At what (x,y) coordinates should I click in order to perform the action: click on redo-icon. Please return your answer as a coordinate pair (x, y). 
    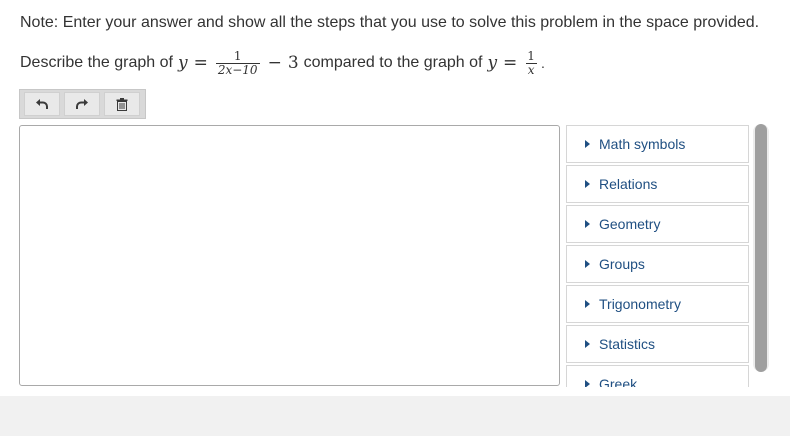
    Looking at the image, I should click on (82, 104).